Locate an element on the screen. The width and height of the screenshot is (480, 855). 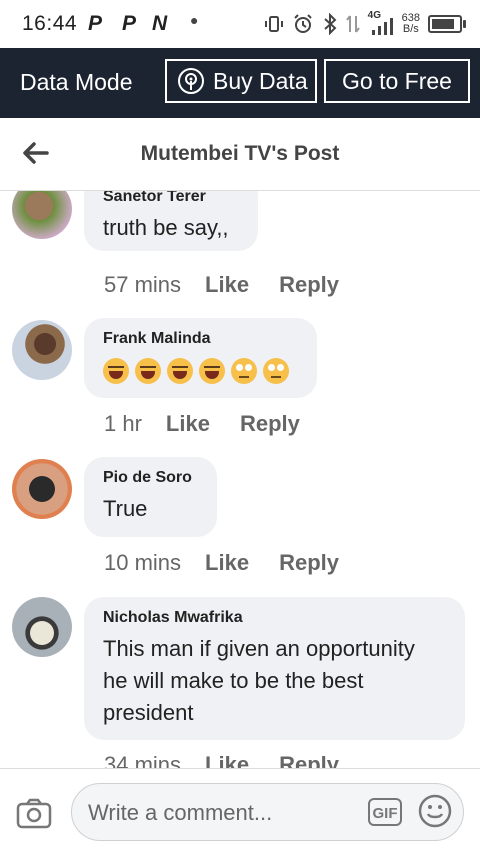
comment-time: 10 mins is located at coordinates (143, 562).